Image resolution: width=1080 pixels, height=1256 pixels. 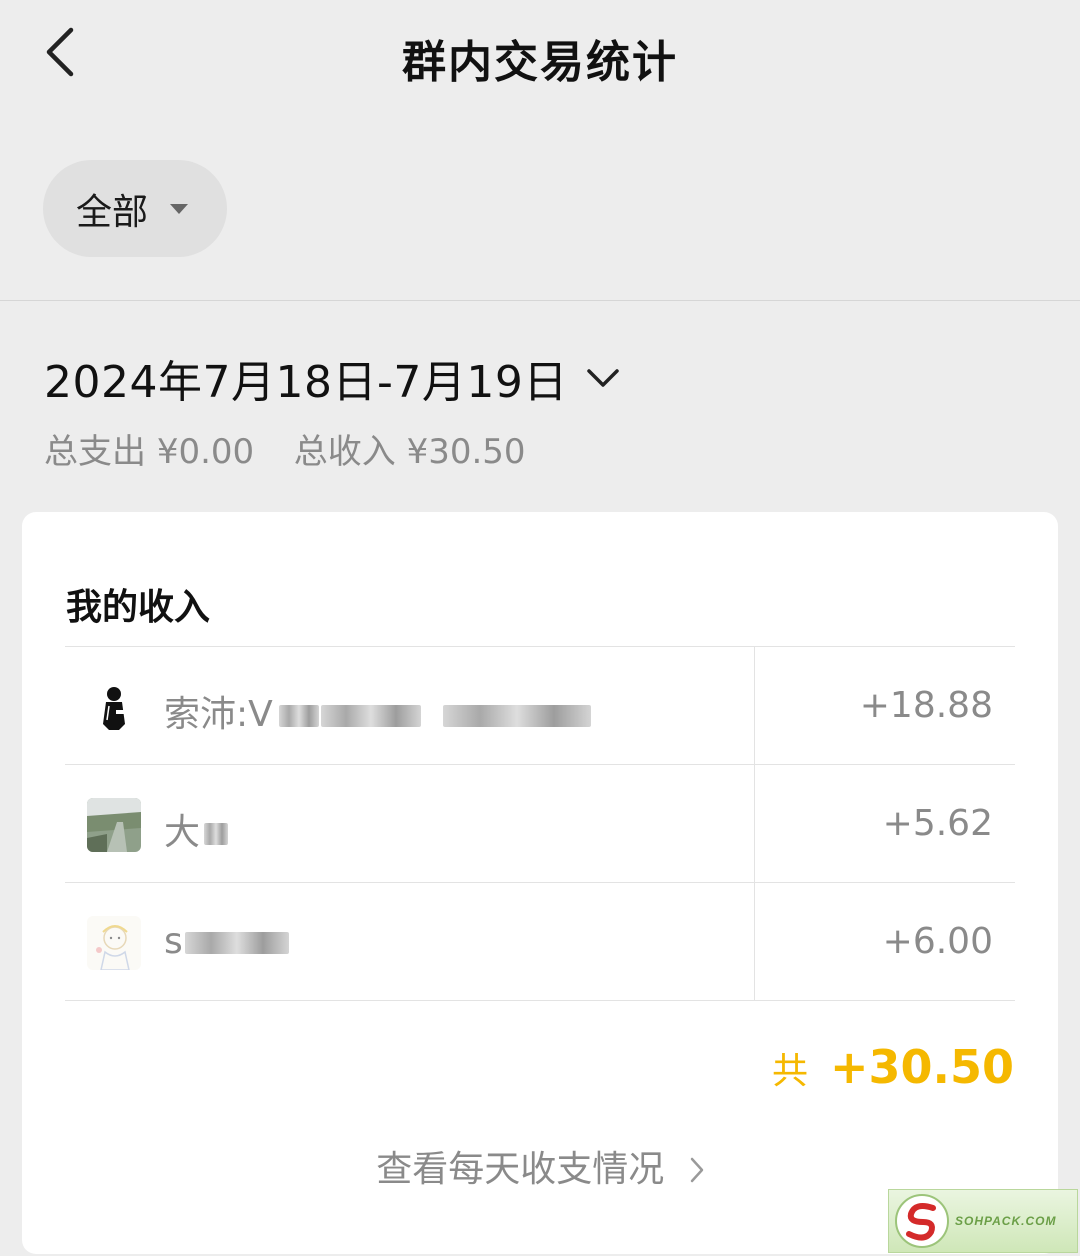 I want to click on caret-down-icon, so click(x=179, y=208).